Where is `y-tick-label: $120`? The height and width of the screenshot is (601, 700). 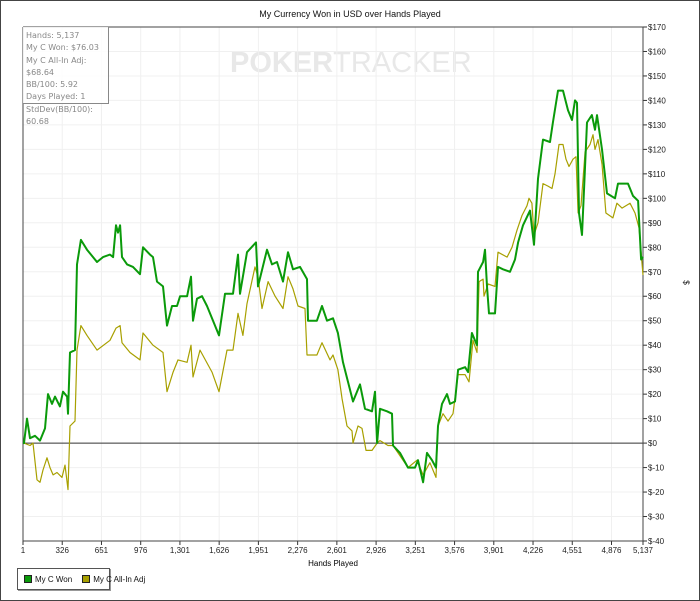
y-tick-label: $120 is located at coordinates (657, 149).